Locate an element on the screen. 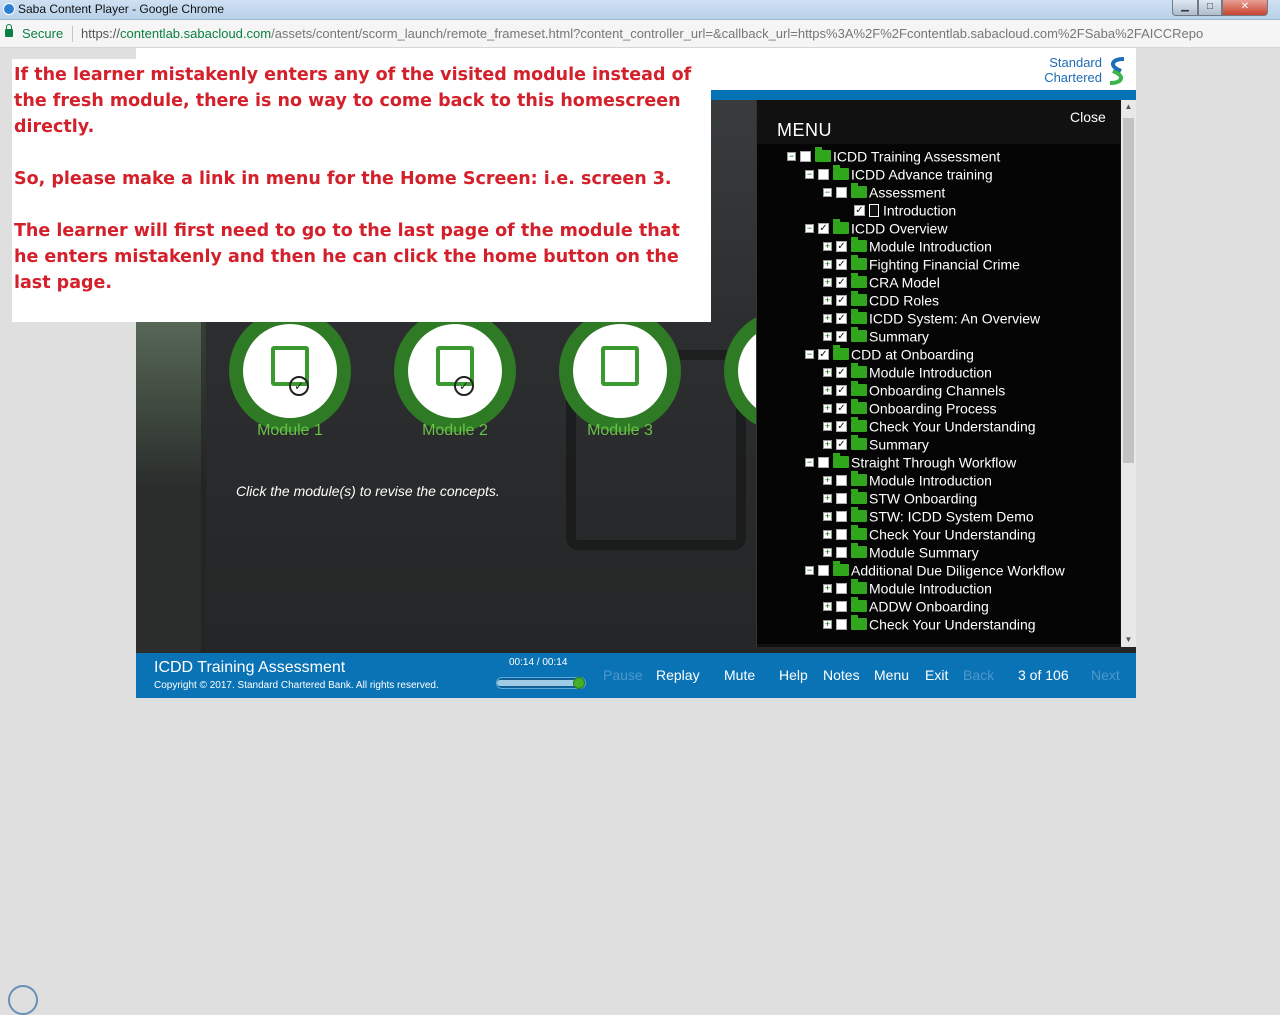 This screenshot has width=1280, height=1015. menu-scrollbar: ▲ ▼ is located at coordinates (1128, 373).